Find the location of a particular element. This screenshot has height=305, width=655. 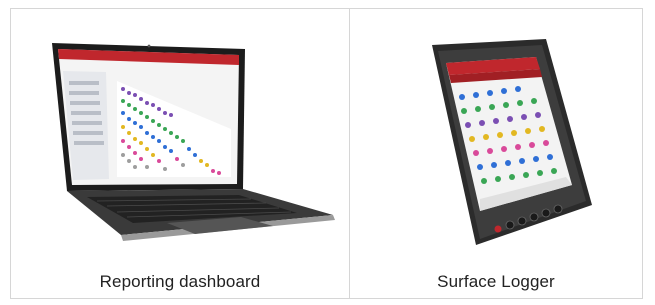

tile-caption: Surface Logger is located at coordinates (496, 281).